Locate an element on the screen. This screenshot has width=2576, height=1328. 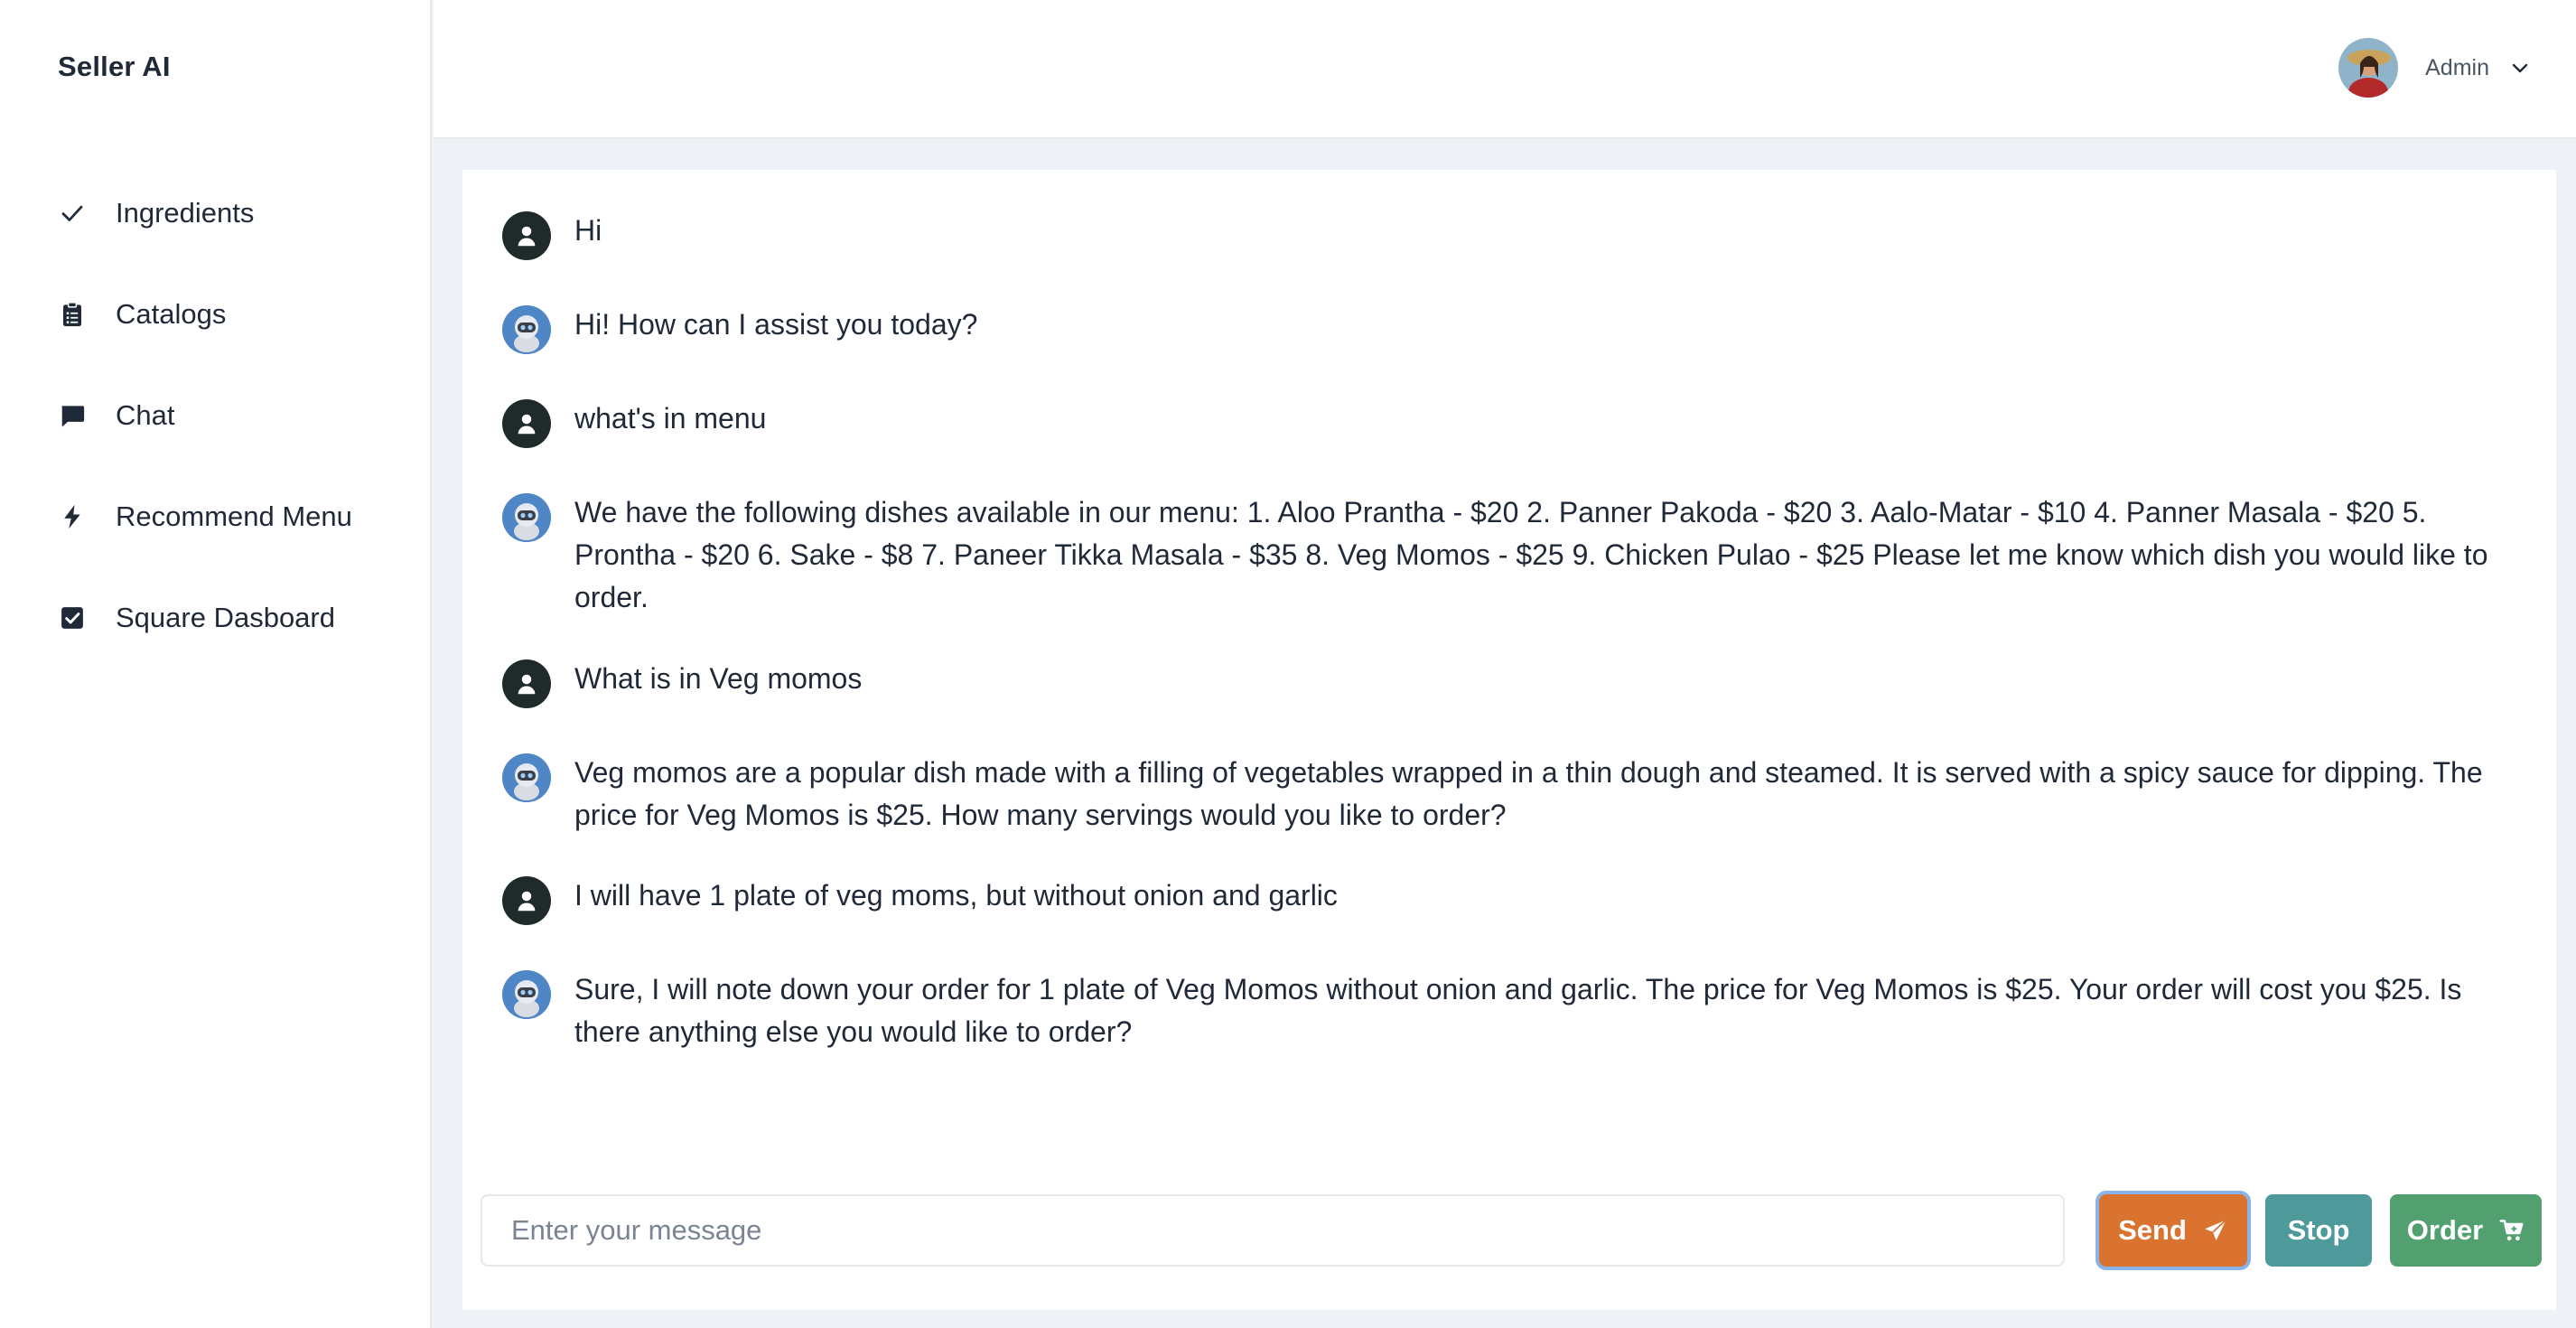
stop-button: Stop is located at coordinates (2318, 1230).